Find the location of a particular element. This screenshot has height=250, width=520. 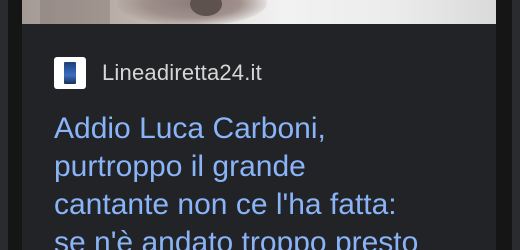

previous-card-edge is located at coordinates (4, 125).